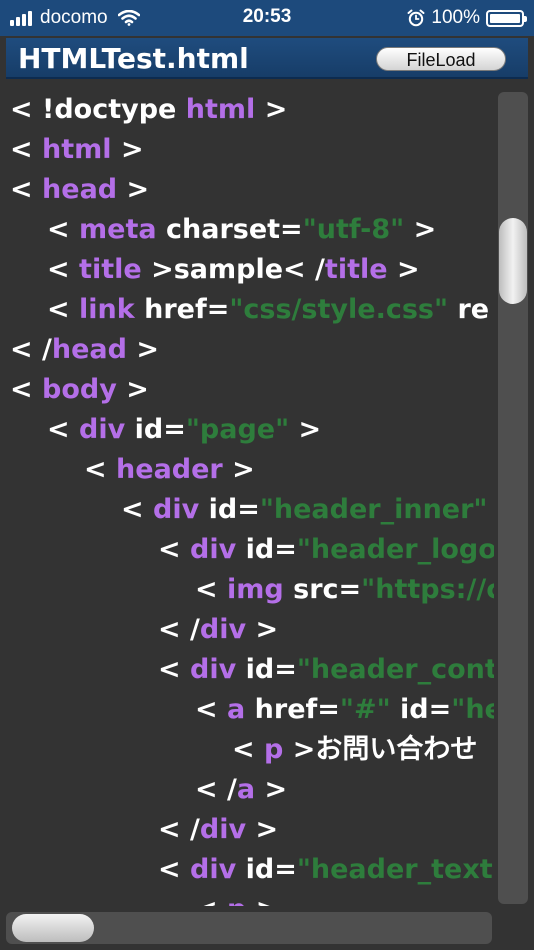  I want to click on code-tag: link, so click(107, 309).